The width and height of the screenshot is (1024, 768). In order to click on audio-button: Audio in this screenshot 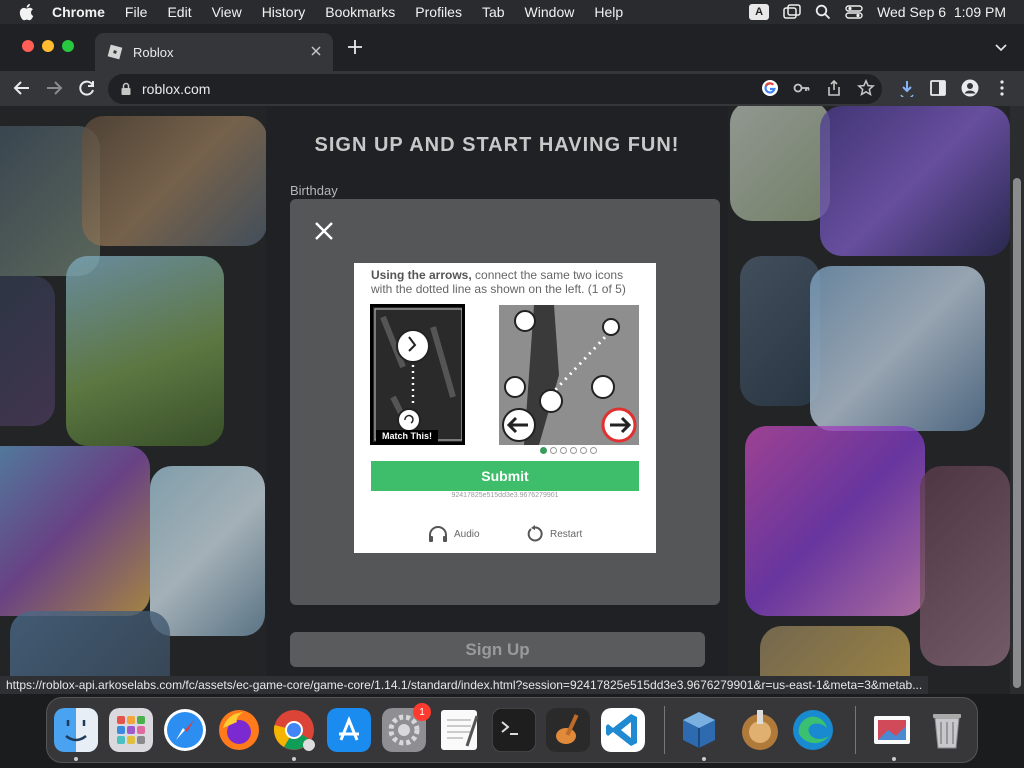, I will do `click(454, 534)`.